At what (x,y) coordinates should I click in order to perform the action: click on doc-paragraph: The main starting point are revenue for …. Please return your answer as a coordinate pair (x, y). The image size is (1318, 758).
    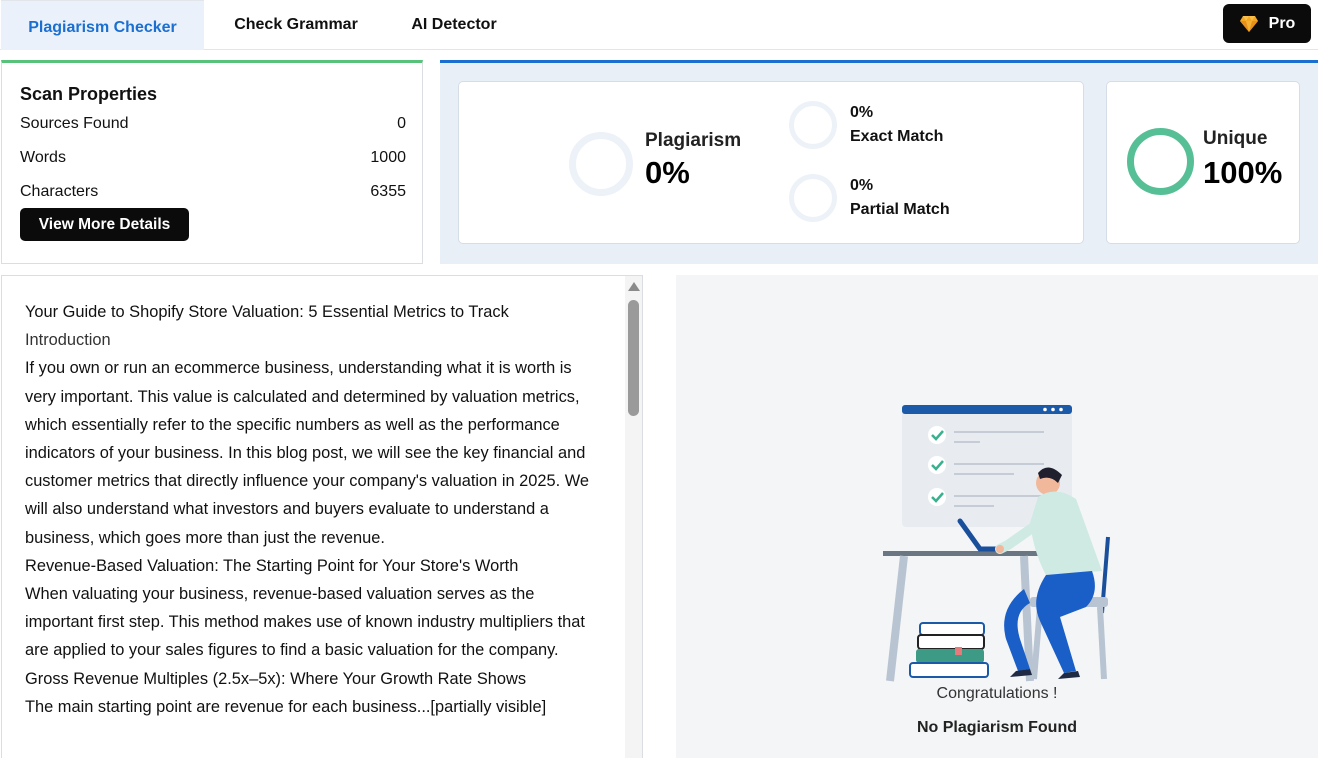
    Looking at the image, I should click on (286, 706).